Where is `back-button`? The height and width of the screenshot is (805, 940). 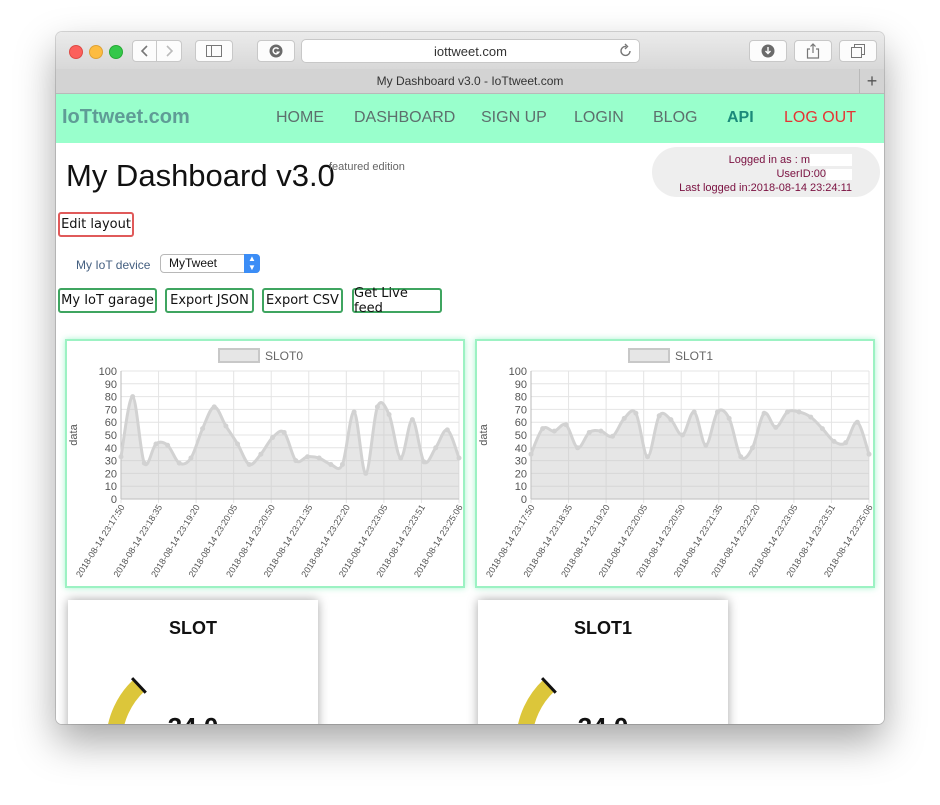
back-button is located at coordinates (144, 51).